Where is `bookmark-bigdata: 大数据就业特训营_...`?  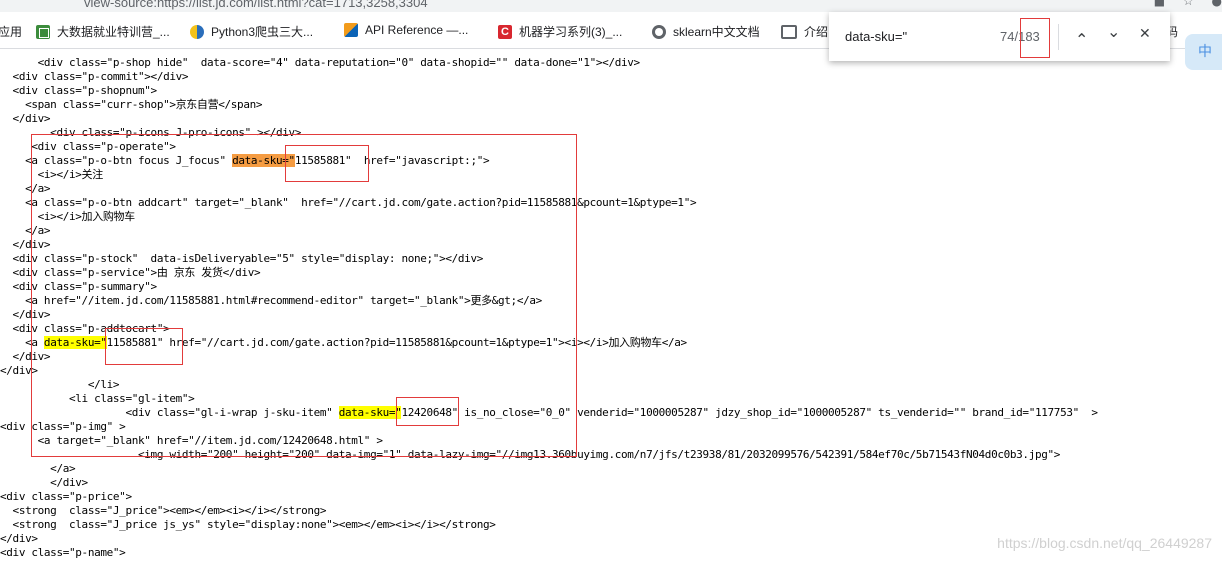 bookmark-bigdata: 大数据就业特训营_... is located at coordinates (103, 31).